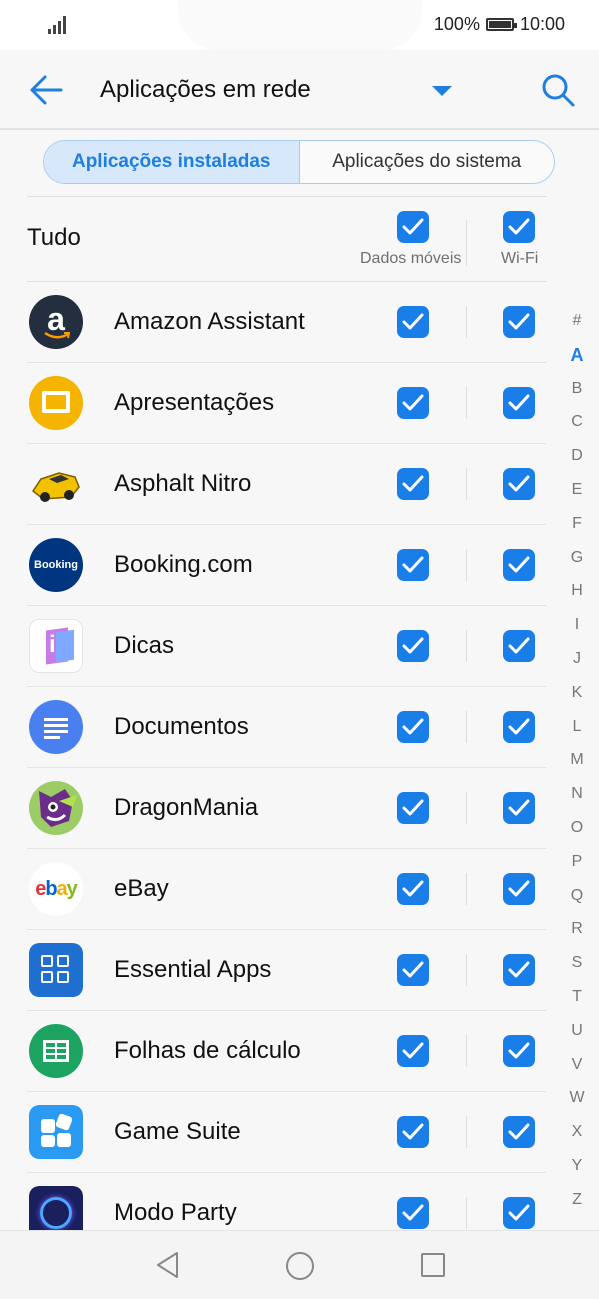 This screenshot has height=1299, width=599. Describe the element at coordinates (56, 1051) in the screenshot. I see `sheets-icon` at that location.